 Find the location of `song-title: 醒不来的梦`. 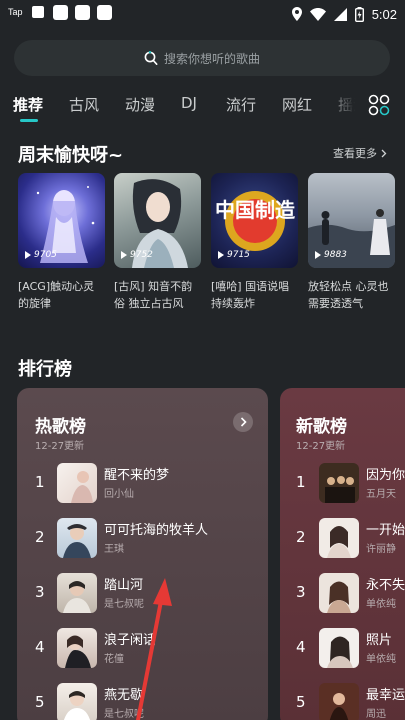

song-title: 醒不来的梦 is located at coordinates (137, 475).